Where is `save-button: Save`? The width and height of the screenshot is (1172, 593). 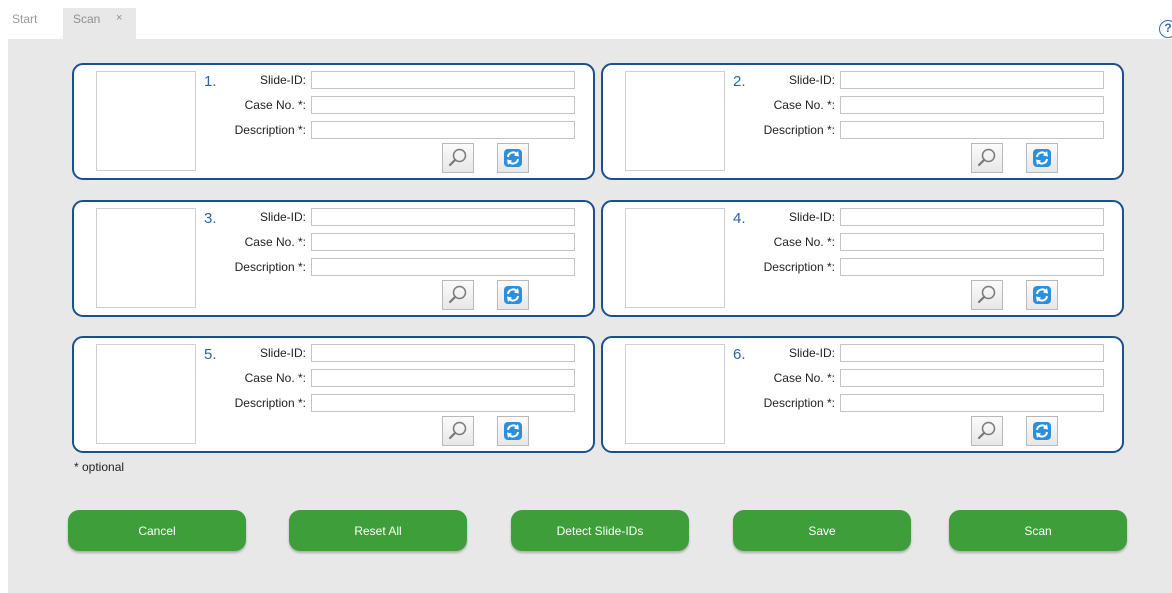
save-button: Save is located at coordinates (822, 530).